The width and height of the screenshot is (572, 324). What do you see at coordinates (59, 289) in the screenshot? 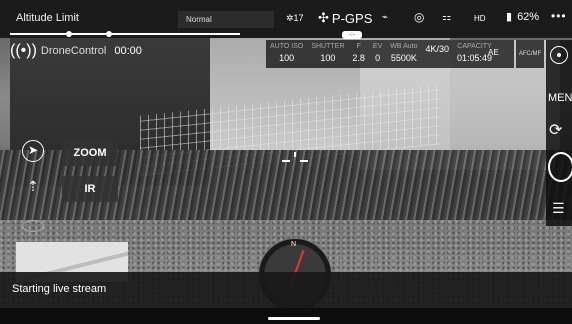
I see `toast-message: Starting live stream` at bounding box center [59, 289].